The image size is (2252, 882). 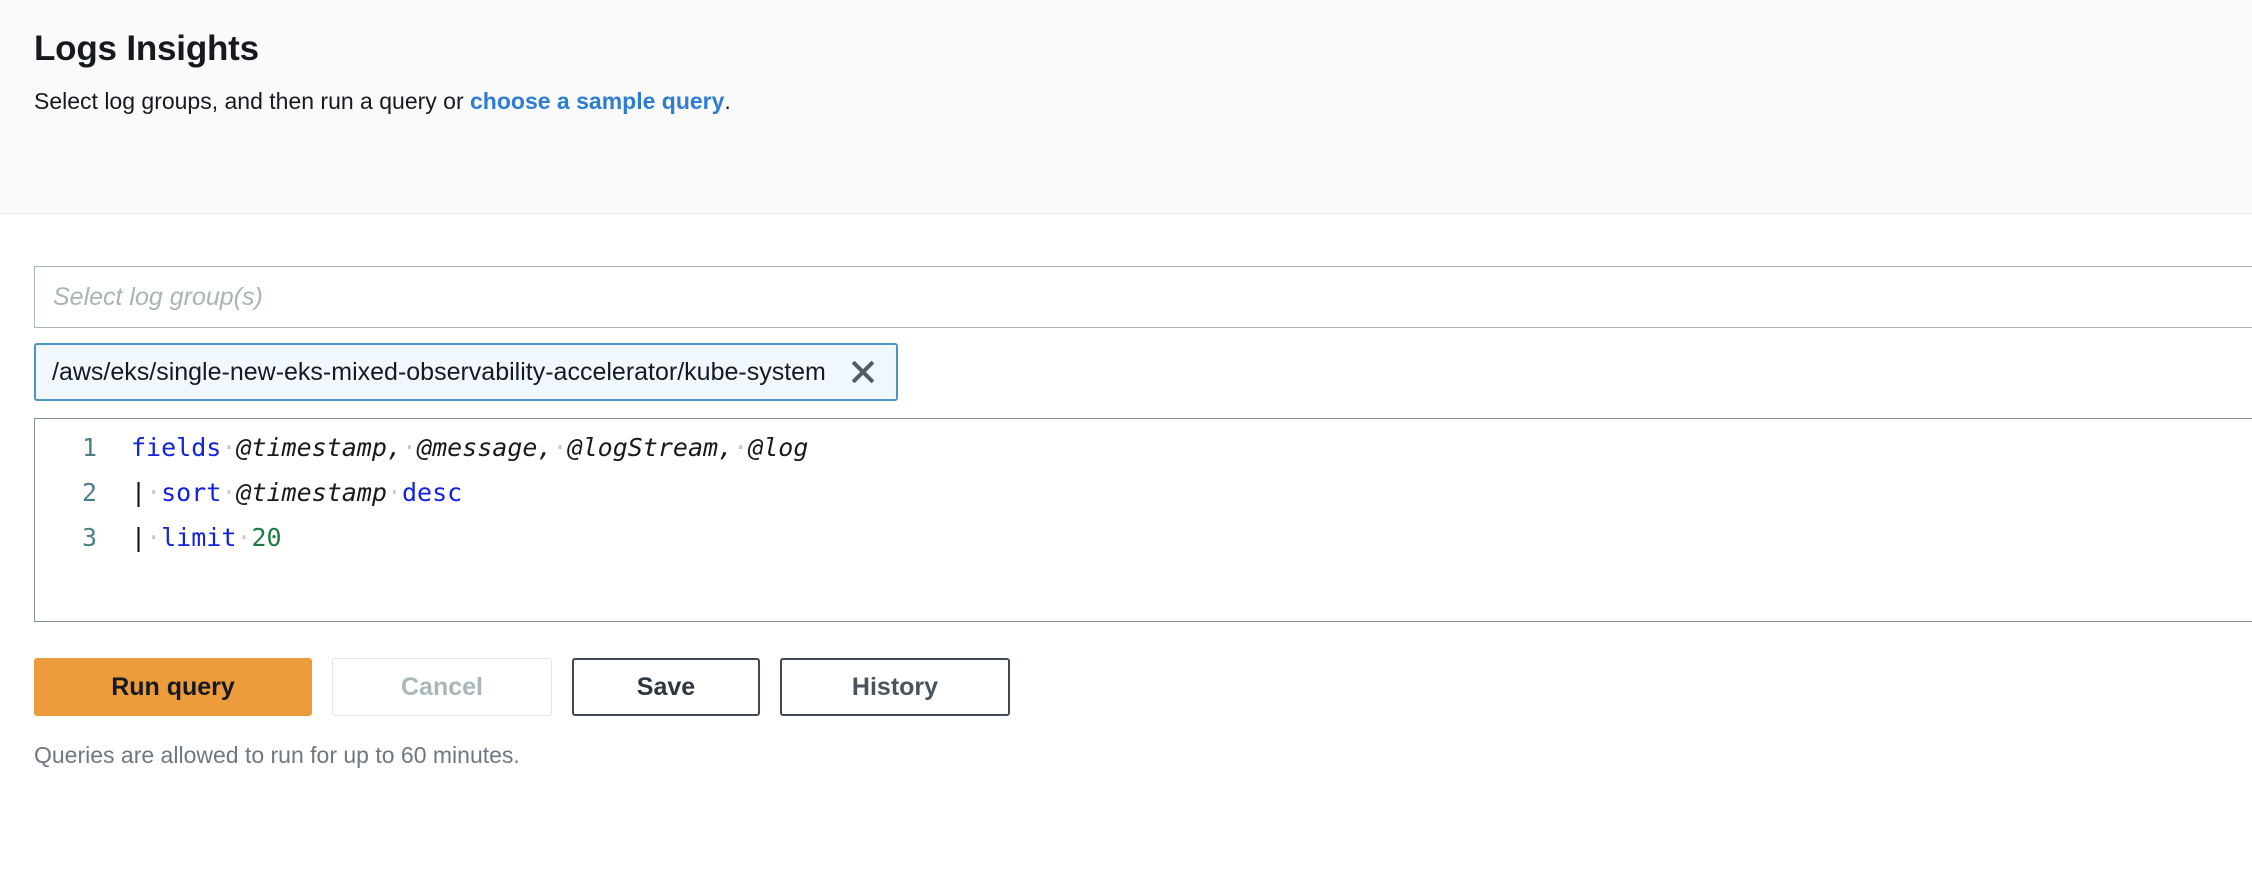 What do you see at coordinates (176, 447) in the screenshot?
I see `token-keyword: fields` at bounding box center [176, 447].